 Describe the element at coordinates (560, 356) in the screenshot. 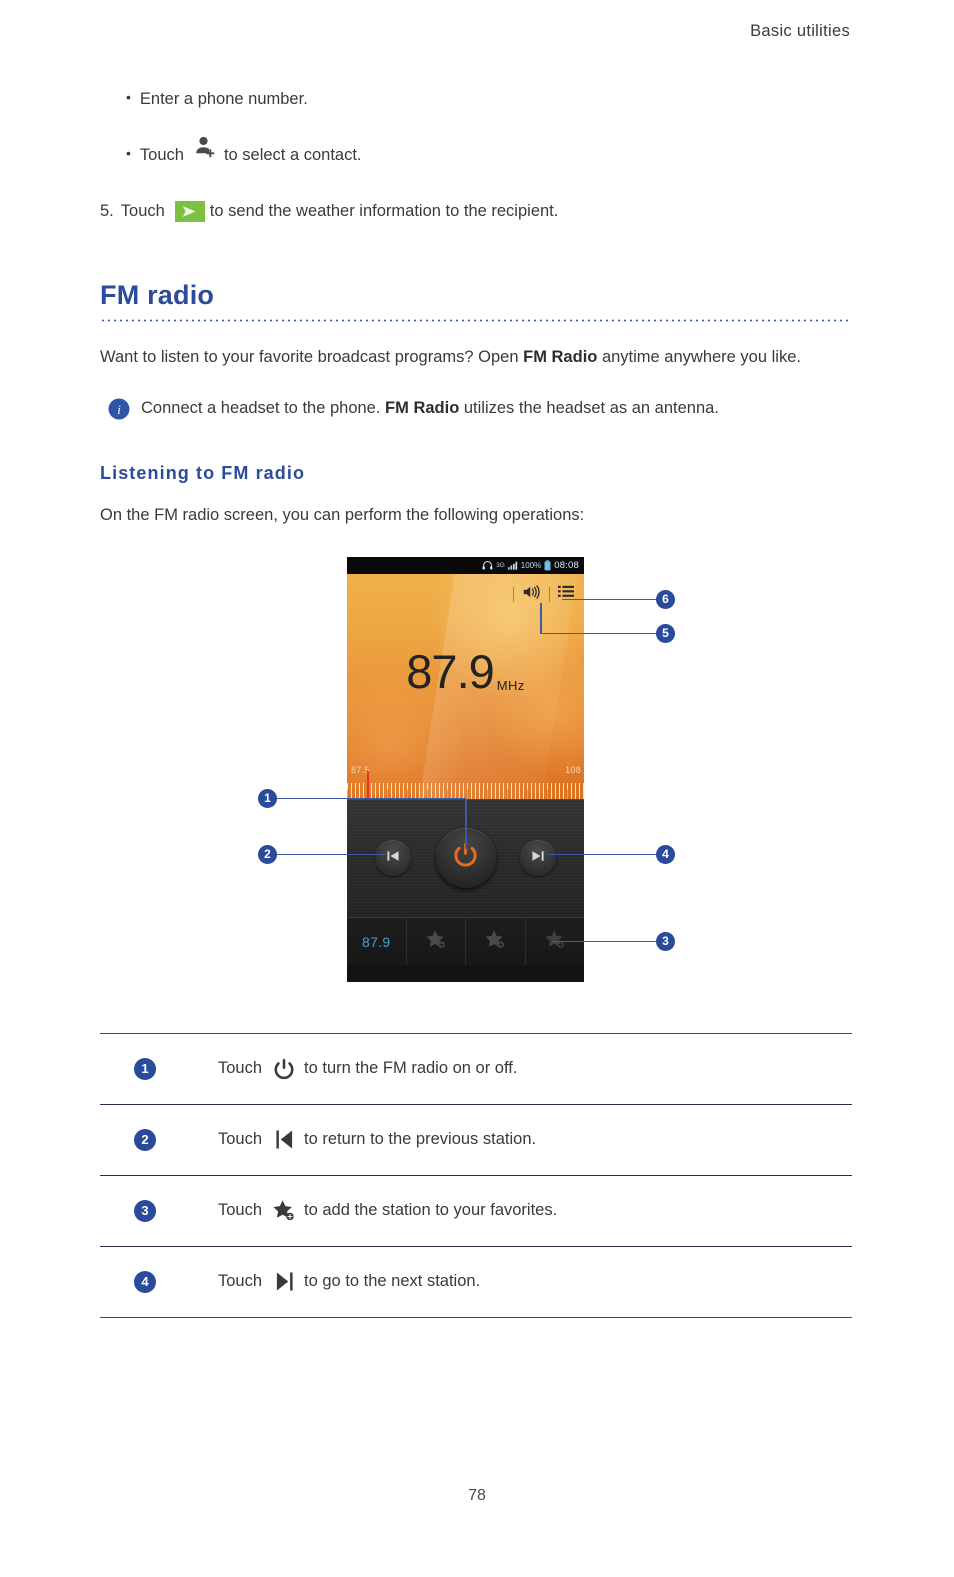

I see `paragraph-bold-1: FM Radio` at that location.